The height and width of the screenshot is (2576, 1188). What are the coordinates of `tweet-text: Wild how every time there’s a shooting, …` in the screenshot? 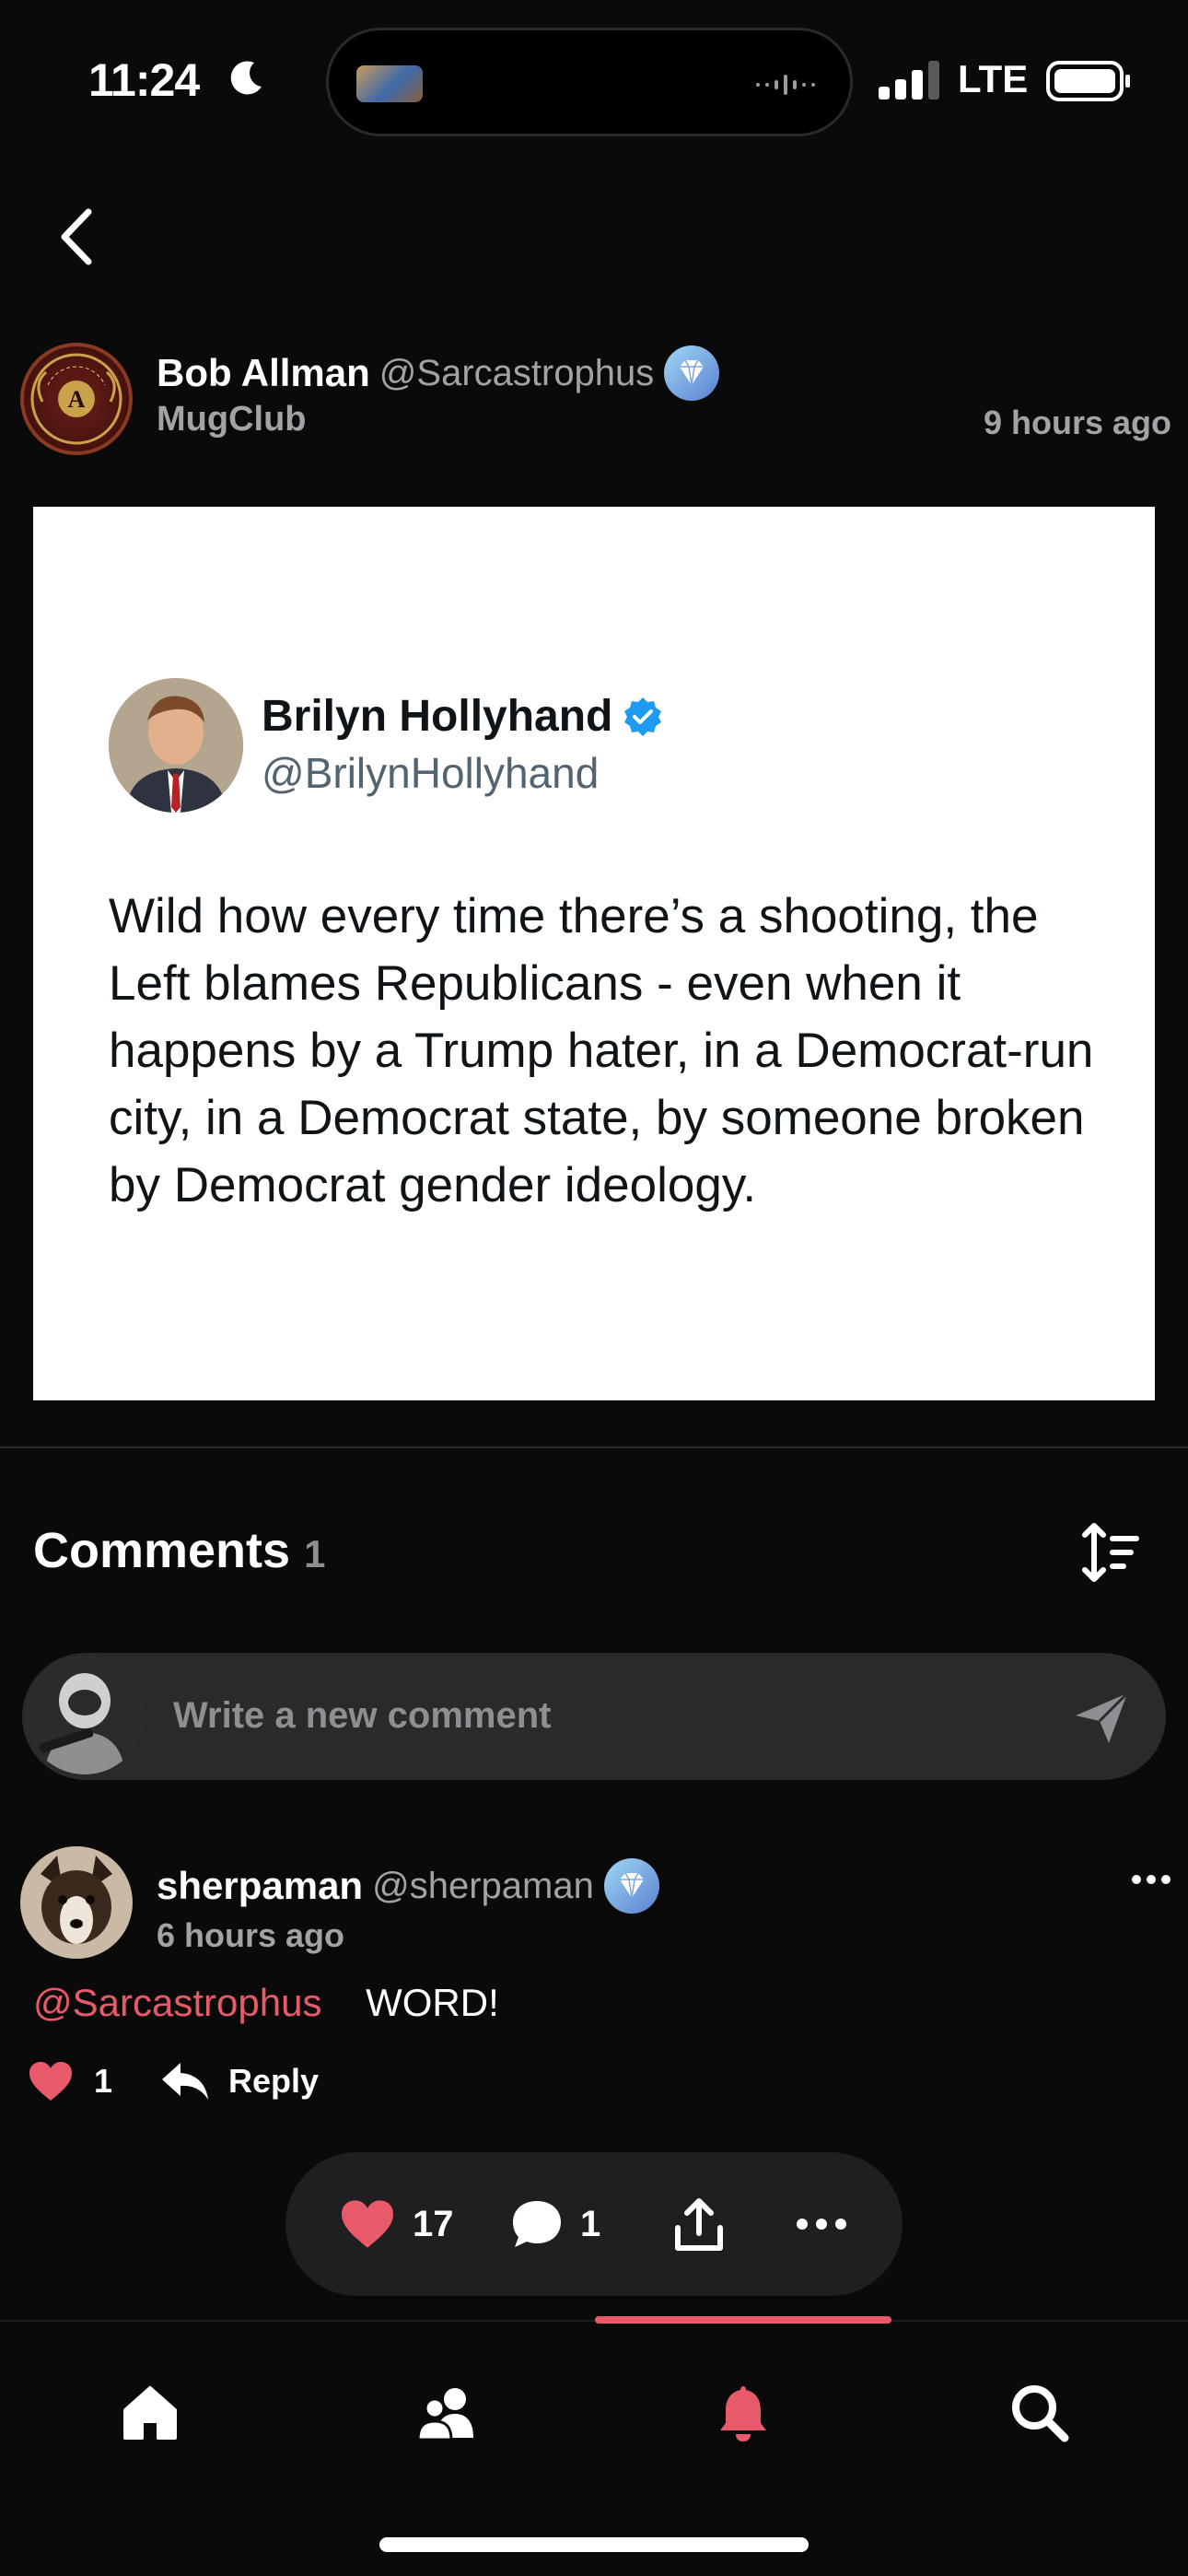 It's located at (601, 1050).